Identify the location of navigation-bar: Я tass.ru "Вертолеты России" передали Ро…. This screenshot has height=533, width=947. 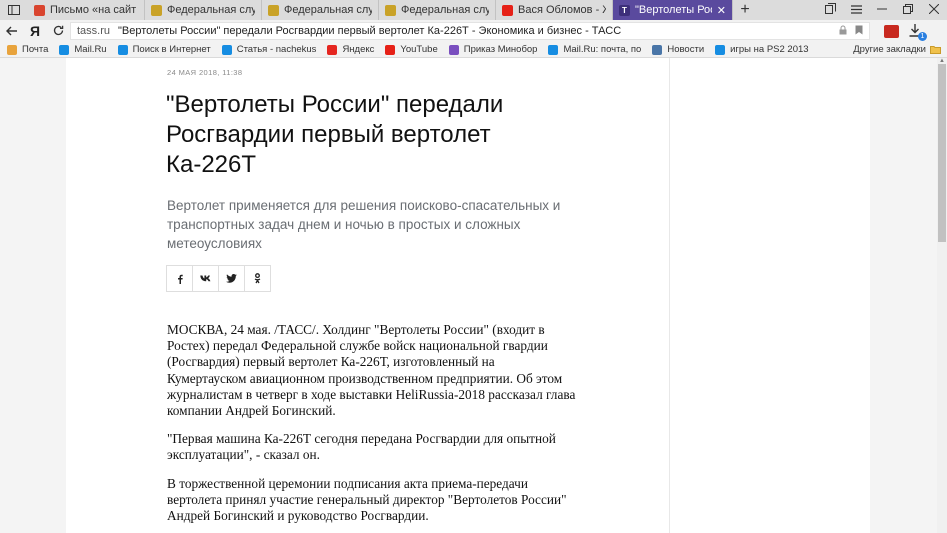
(473, 31).